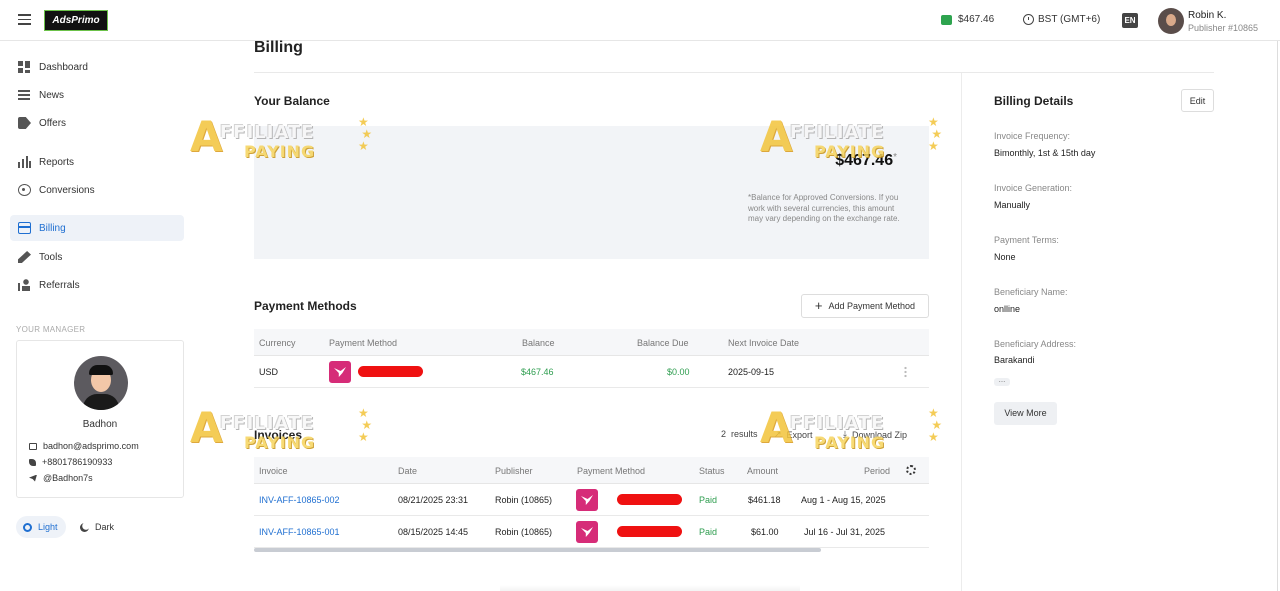 The image size is (1280, 591). I want to click on payment-methods-title: Payment Methods, so click(305, 306).